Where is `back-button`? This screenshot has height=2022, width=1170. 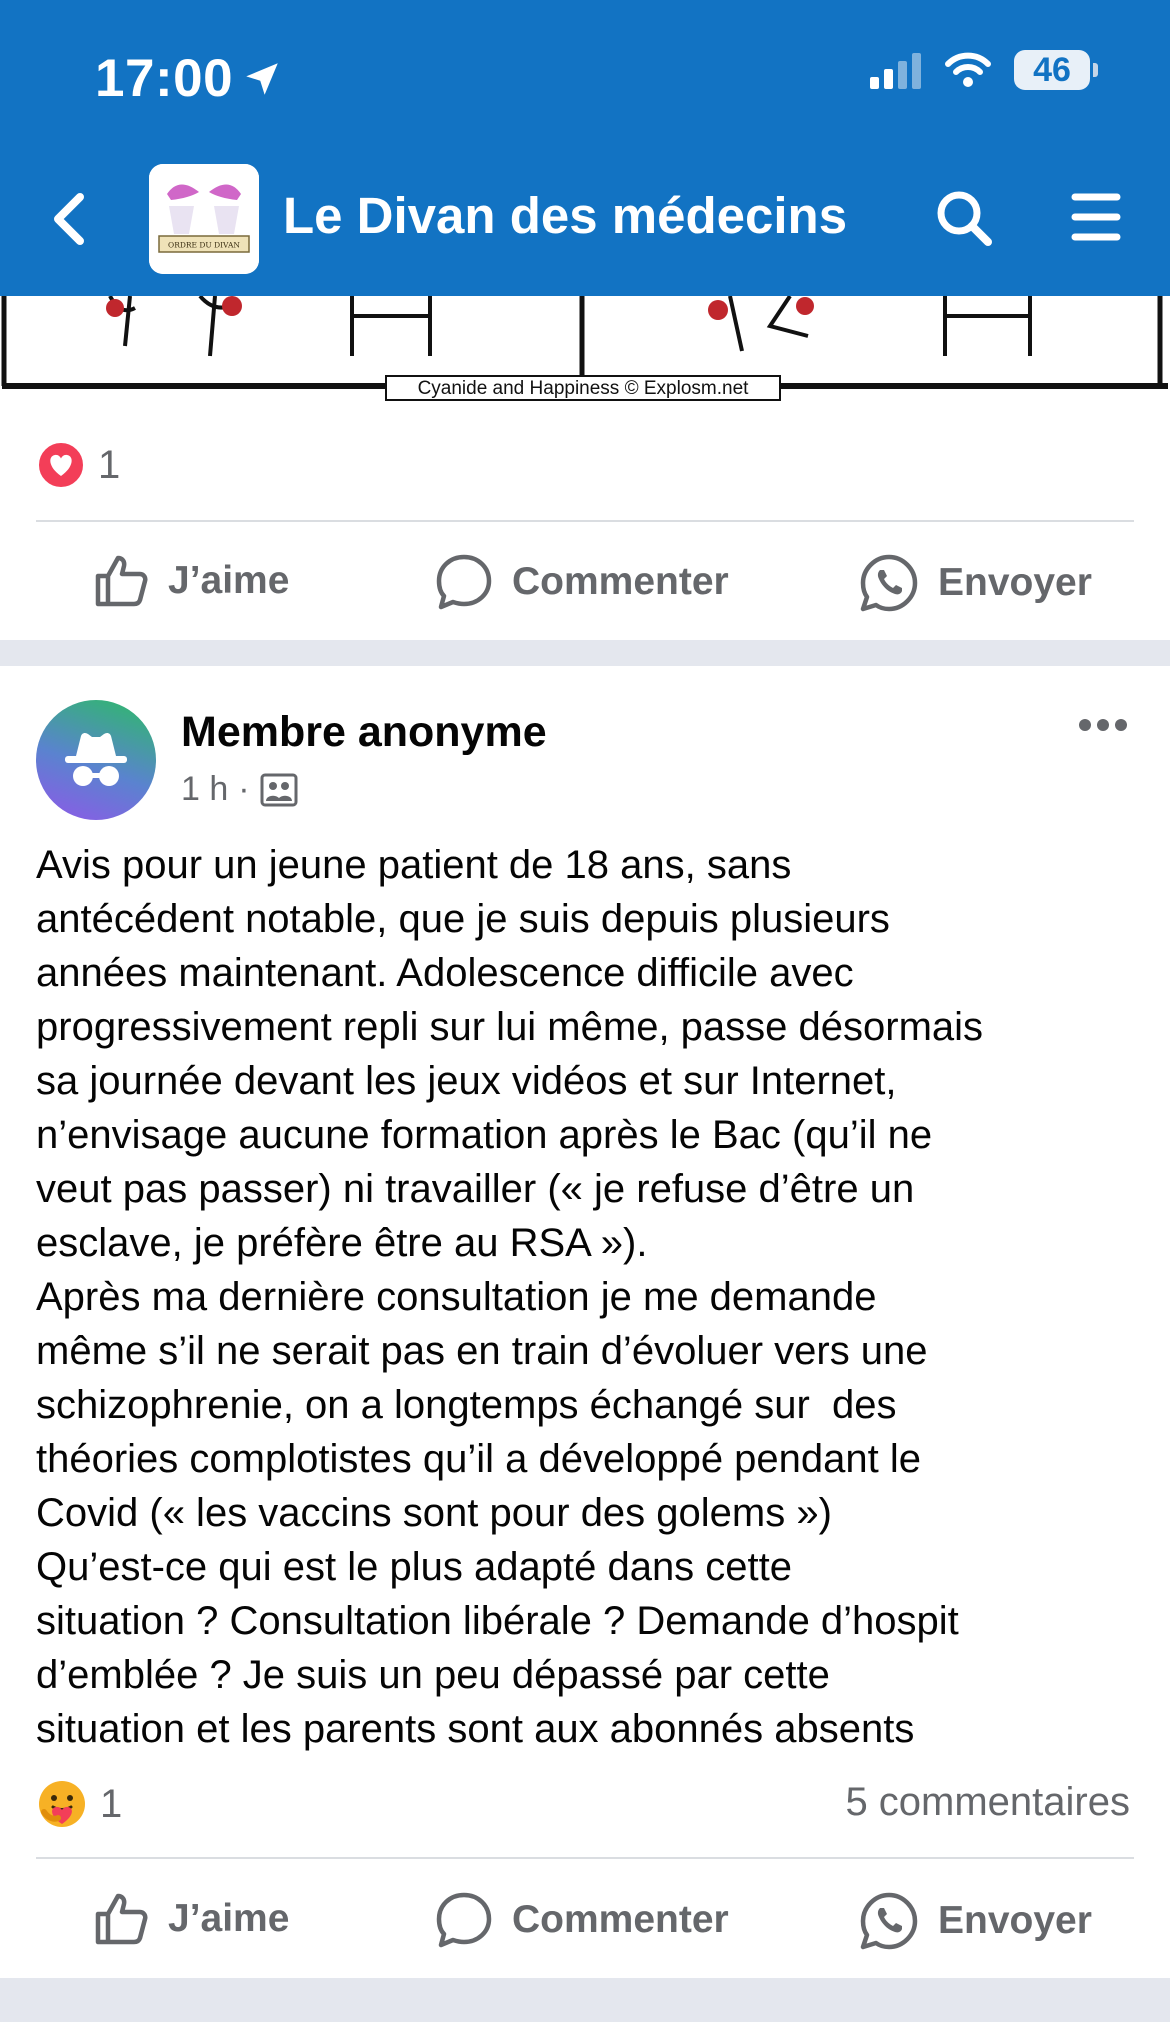
back-button is located at coordinates (69, 221).